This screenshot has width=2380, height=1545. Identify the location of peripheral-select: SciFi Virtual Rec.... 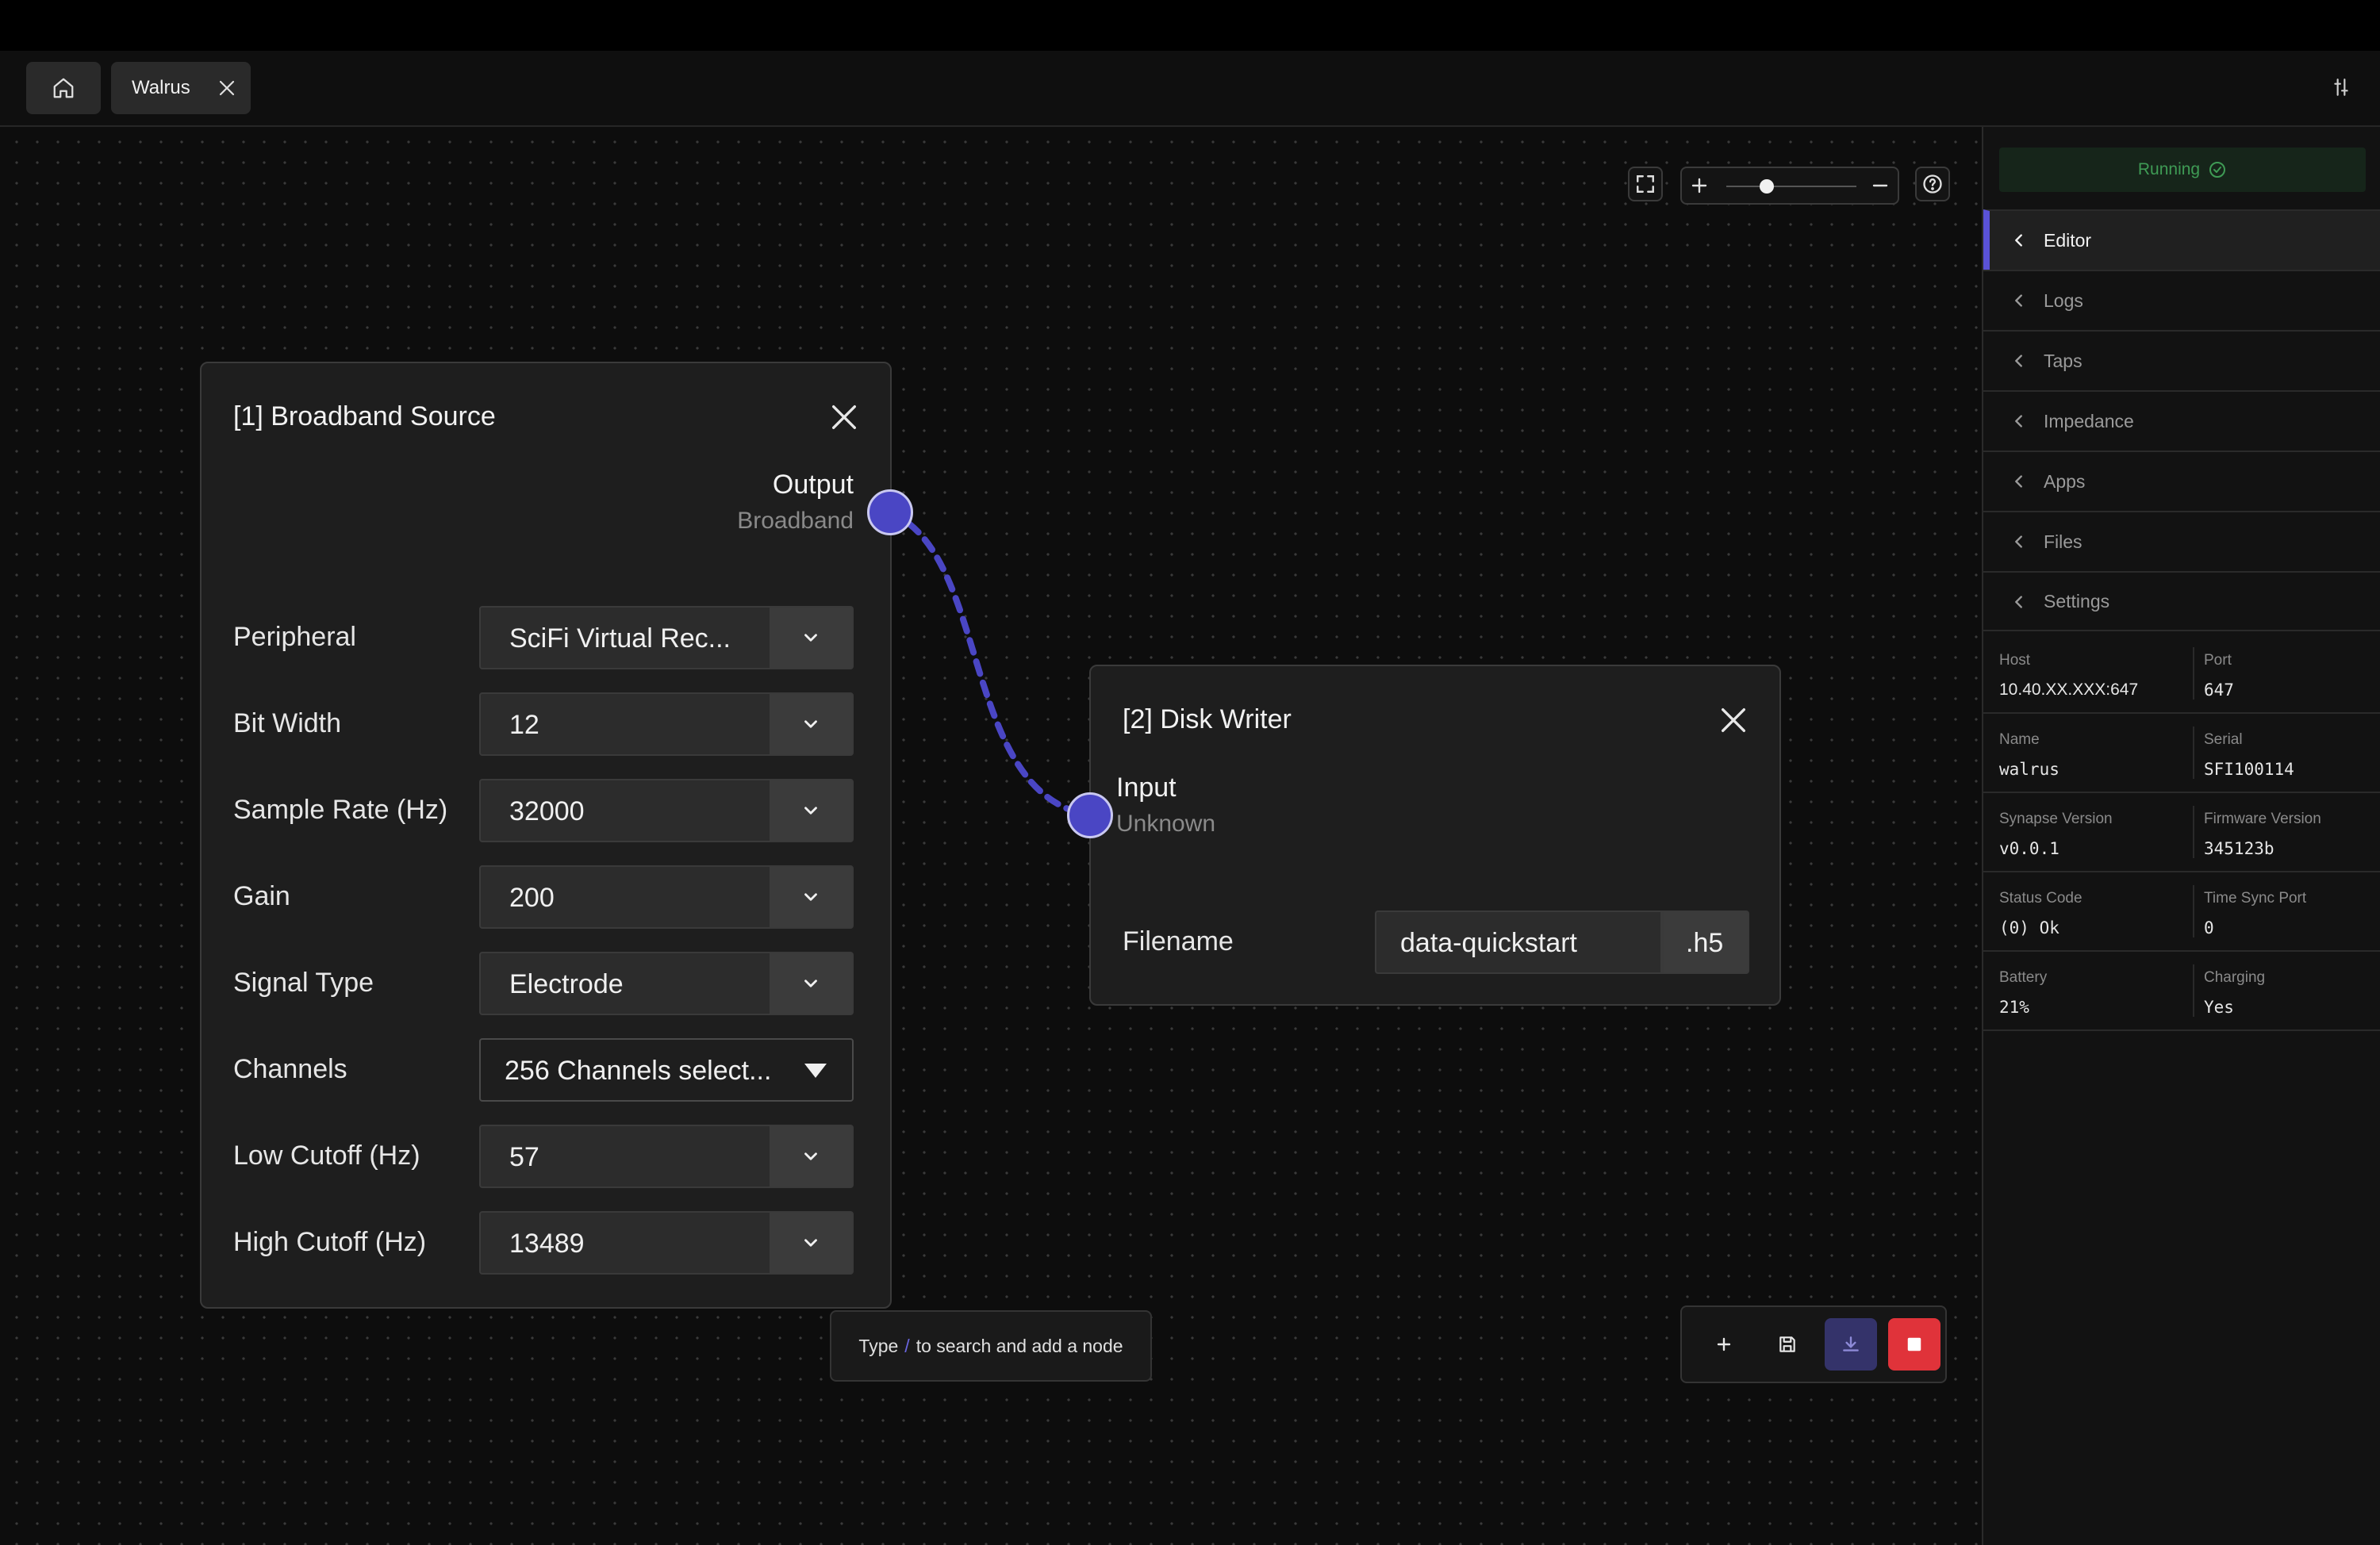
(666, 637).